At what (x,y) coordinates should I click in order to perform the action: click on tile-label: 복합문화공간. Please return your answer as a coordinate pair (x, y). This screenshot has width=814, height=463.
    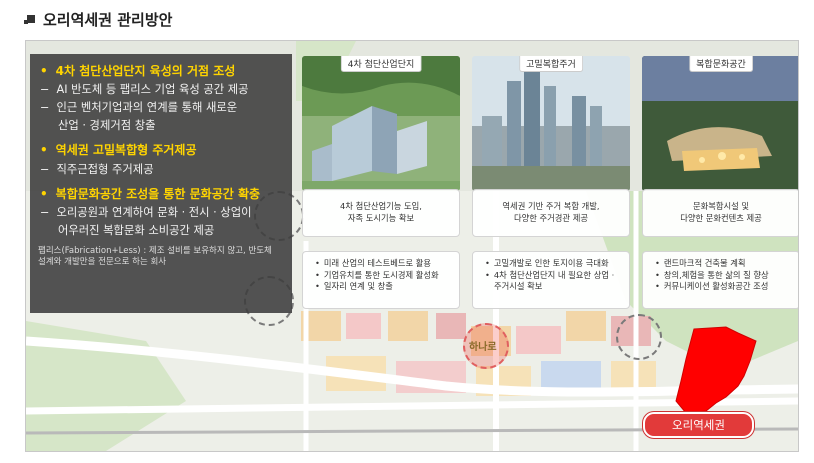
    Looking at the image, I should click on (721, 64).